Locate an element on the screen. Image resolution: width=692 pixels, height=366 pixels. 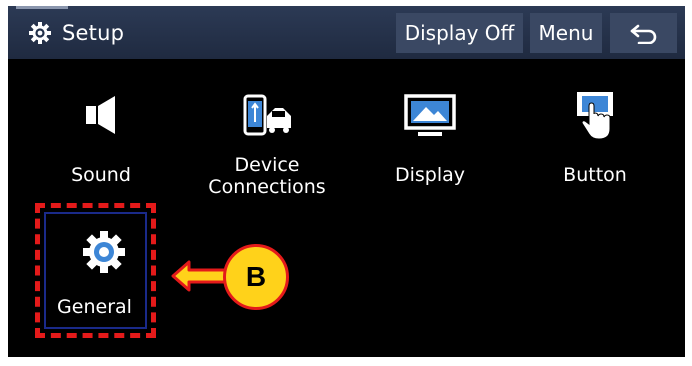
back-button is located at coordinates (643, 33).